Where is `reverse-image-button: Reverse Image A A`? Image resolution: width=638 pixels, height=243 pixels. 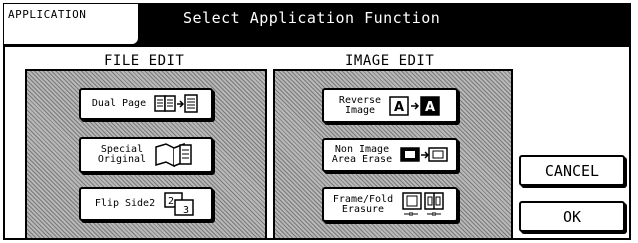
reverse-image-button: Reverse Image A A is located at coordinates (390, 105).